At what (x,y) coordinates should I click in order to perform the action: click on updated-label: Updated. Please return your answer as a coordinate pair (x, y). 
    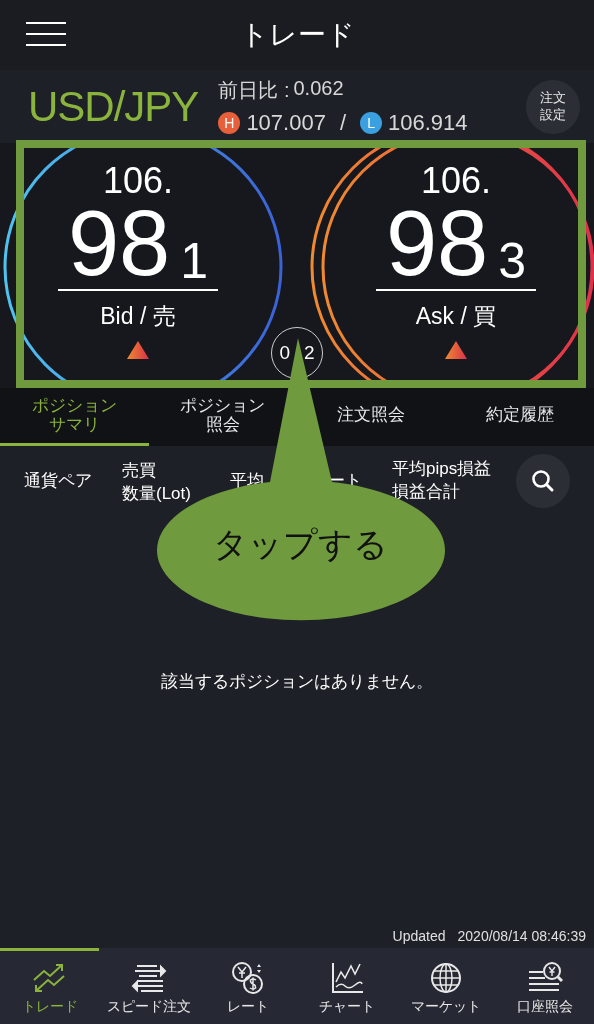
    Looking at the image, I should click on (419, 936).